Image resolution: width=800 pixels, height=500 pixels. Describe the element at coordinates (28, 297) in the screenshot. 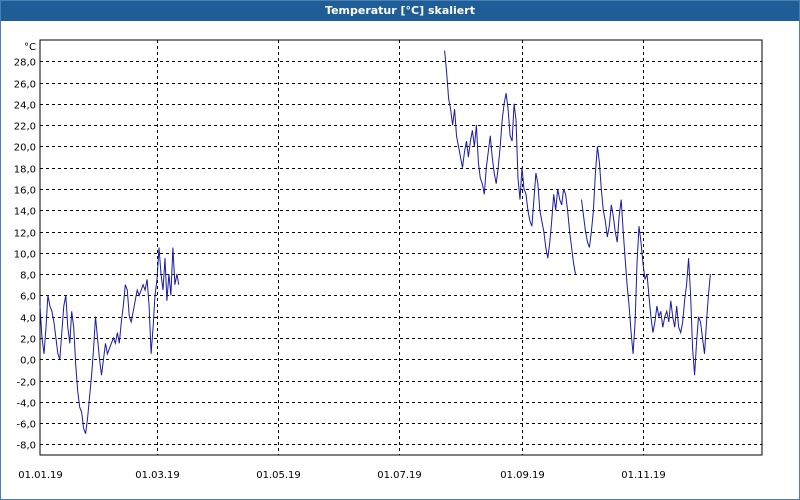

I see `y-tick-label: 6,0` at that location.